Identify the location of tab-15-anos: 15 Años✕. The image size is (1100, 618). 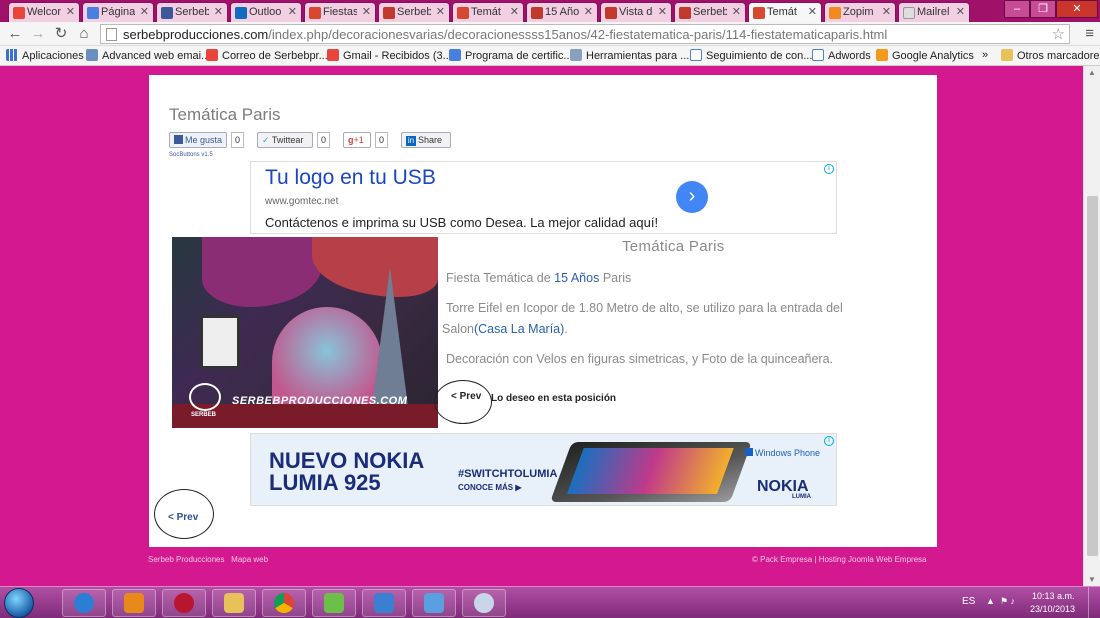
(562, 12).